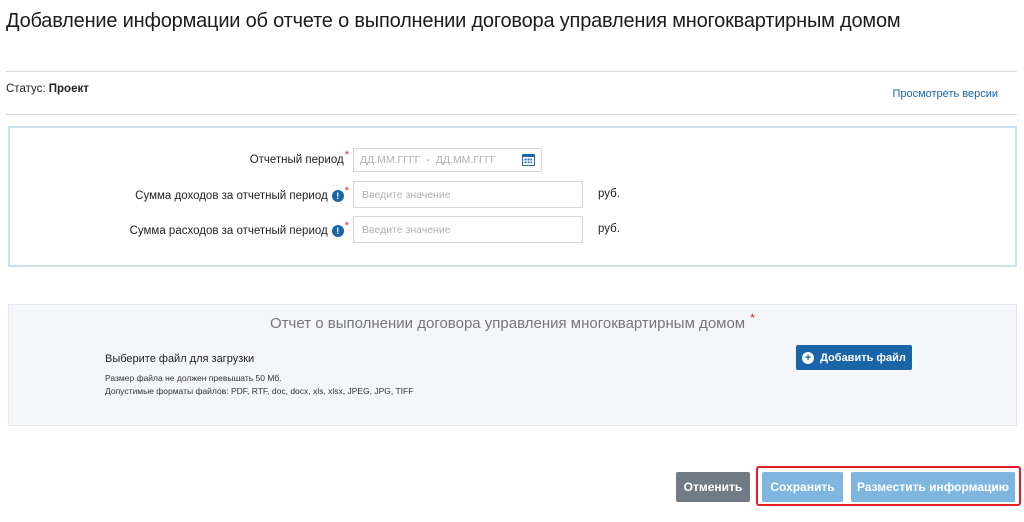 Image resolution: width=1024 pixels, height=522 pixels. Describe the element at coordinates (466, 160) in the screenshot. I see `date-to-placeholder: ДД.ММ.ГГГГ` at that location.